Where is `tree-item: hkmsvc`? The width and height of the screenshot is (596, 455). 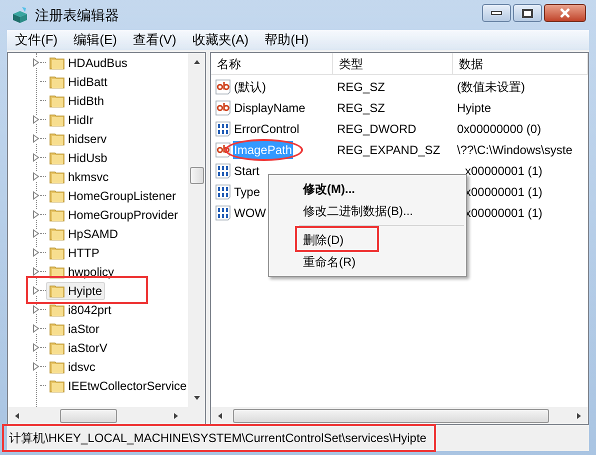 tree-item: hkmsvc is located at coordinates (79, 177).